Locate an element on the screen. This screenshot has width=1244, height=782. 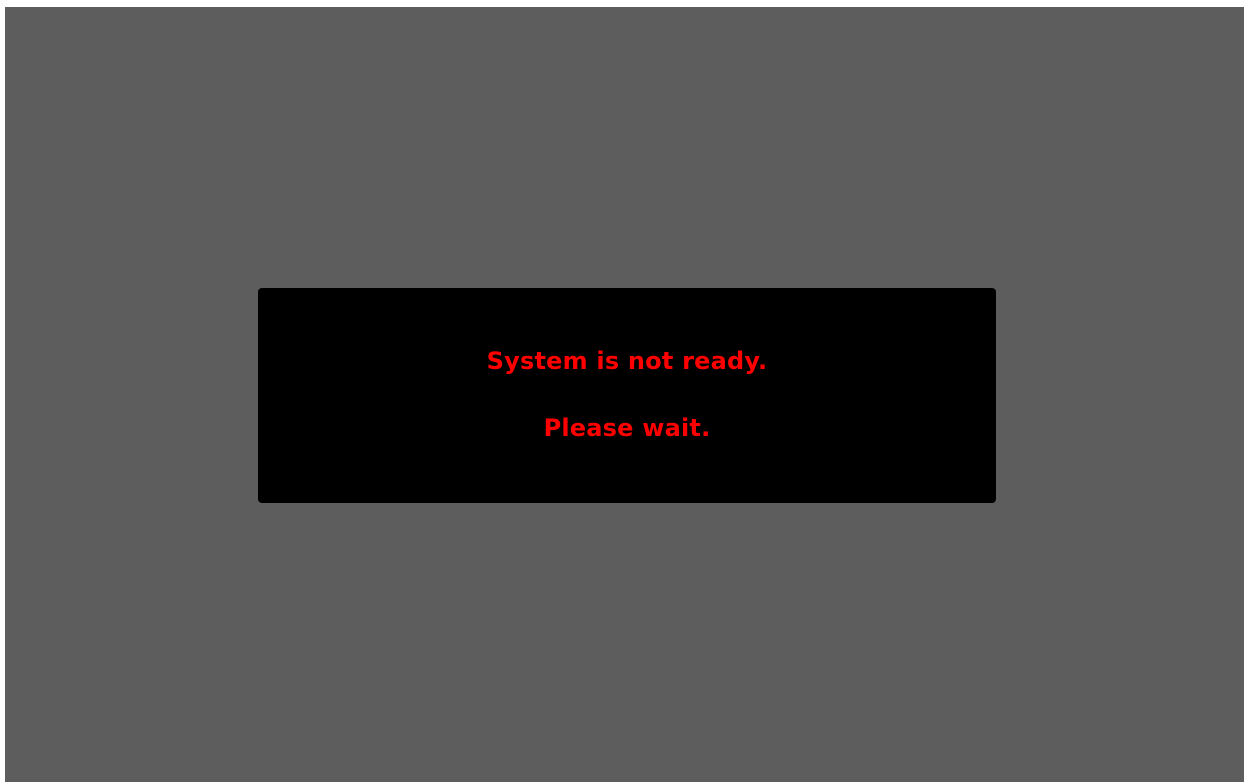
wait-message: Please wait. is located at coordinates (627, 428).